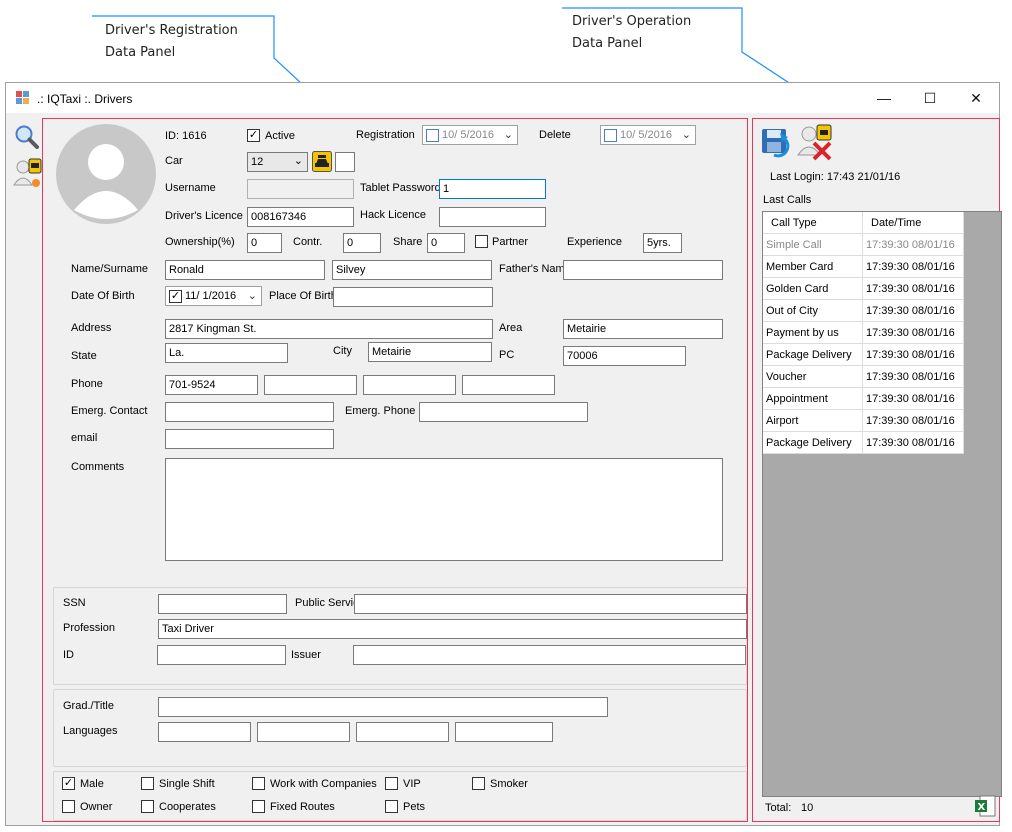 The width and height of the screenshot is (1012, 832). I want to click on area-label: Area, so click(511, 328).